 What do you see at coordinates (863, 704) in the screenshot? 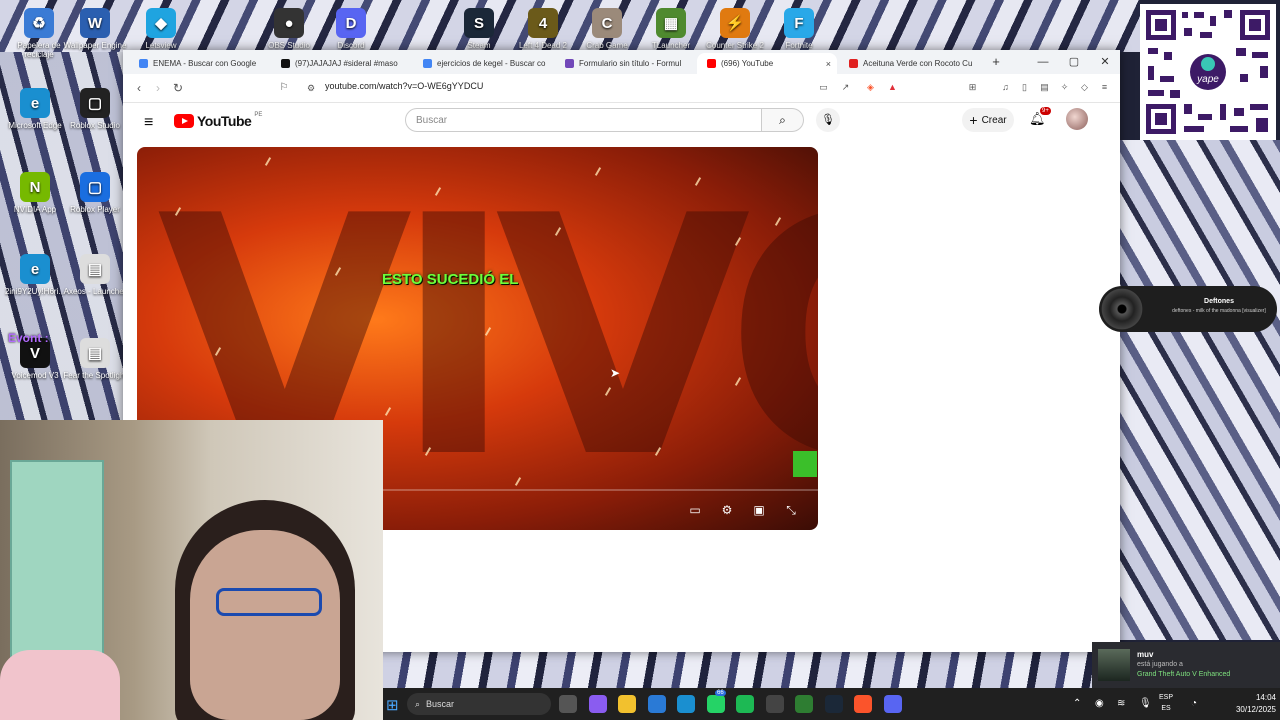
I see `brave-icon` at bounding box center [863, 704].